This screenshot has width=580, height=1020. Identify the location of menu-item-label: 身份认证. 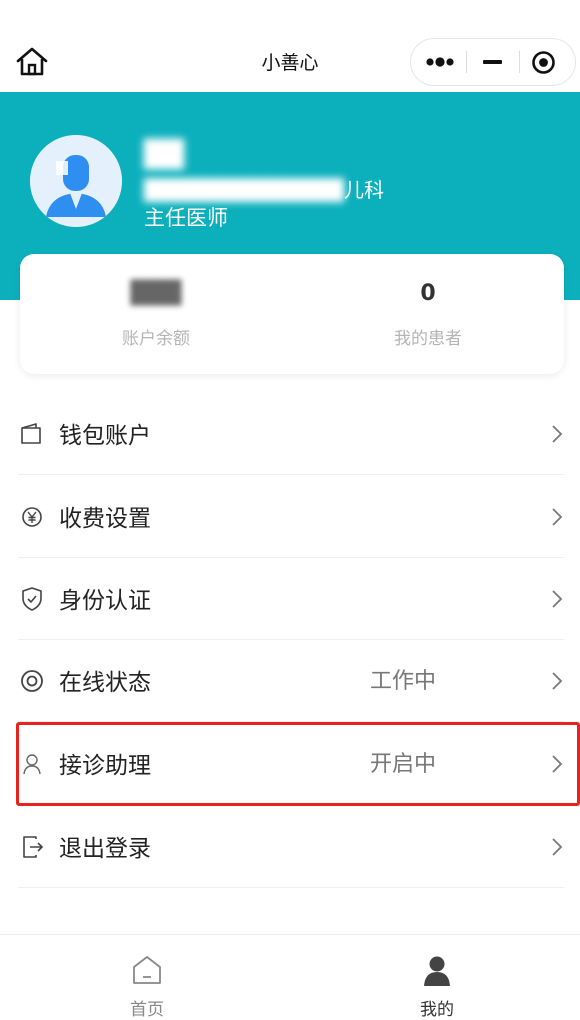
(105, 601).